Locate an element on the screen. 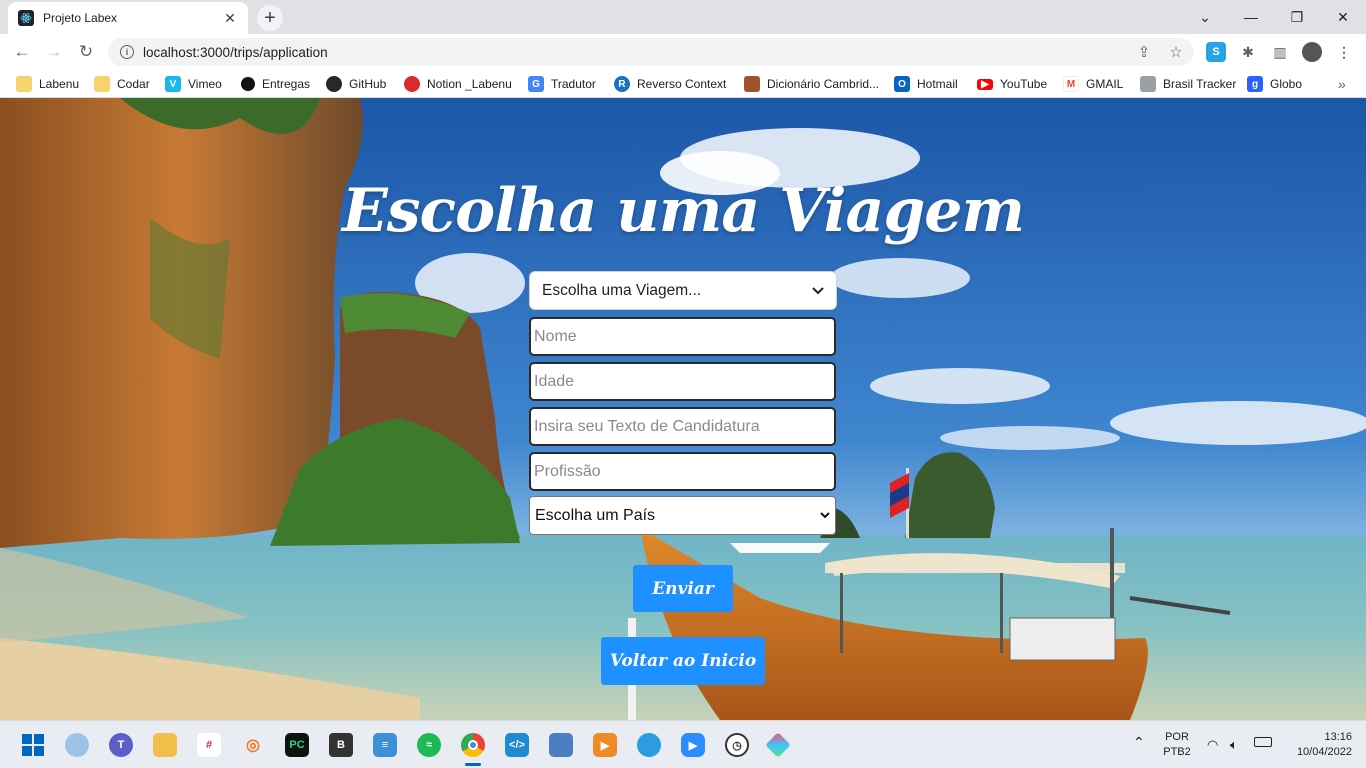 The width and height of the screenshot is (1366, 768). bookmark-item: Codar is located at coordinates (122, 84).